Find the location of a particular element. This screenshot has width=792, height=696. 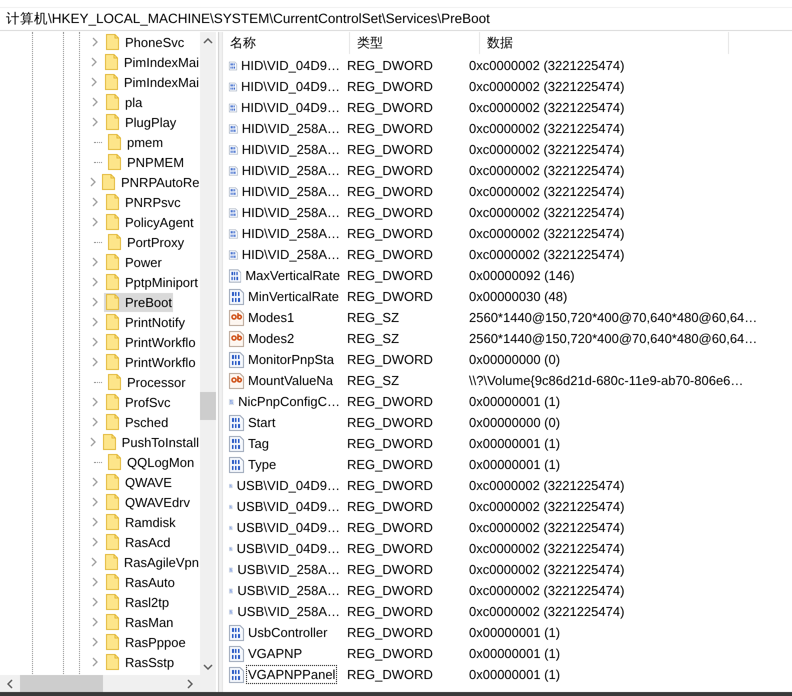

column-header: 类型 is located at coordinates (415, 43).